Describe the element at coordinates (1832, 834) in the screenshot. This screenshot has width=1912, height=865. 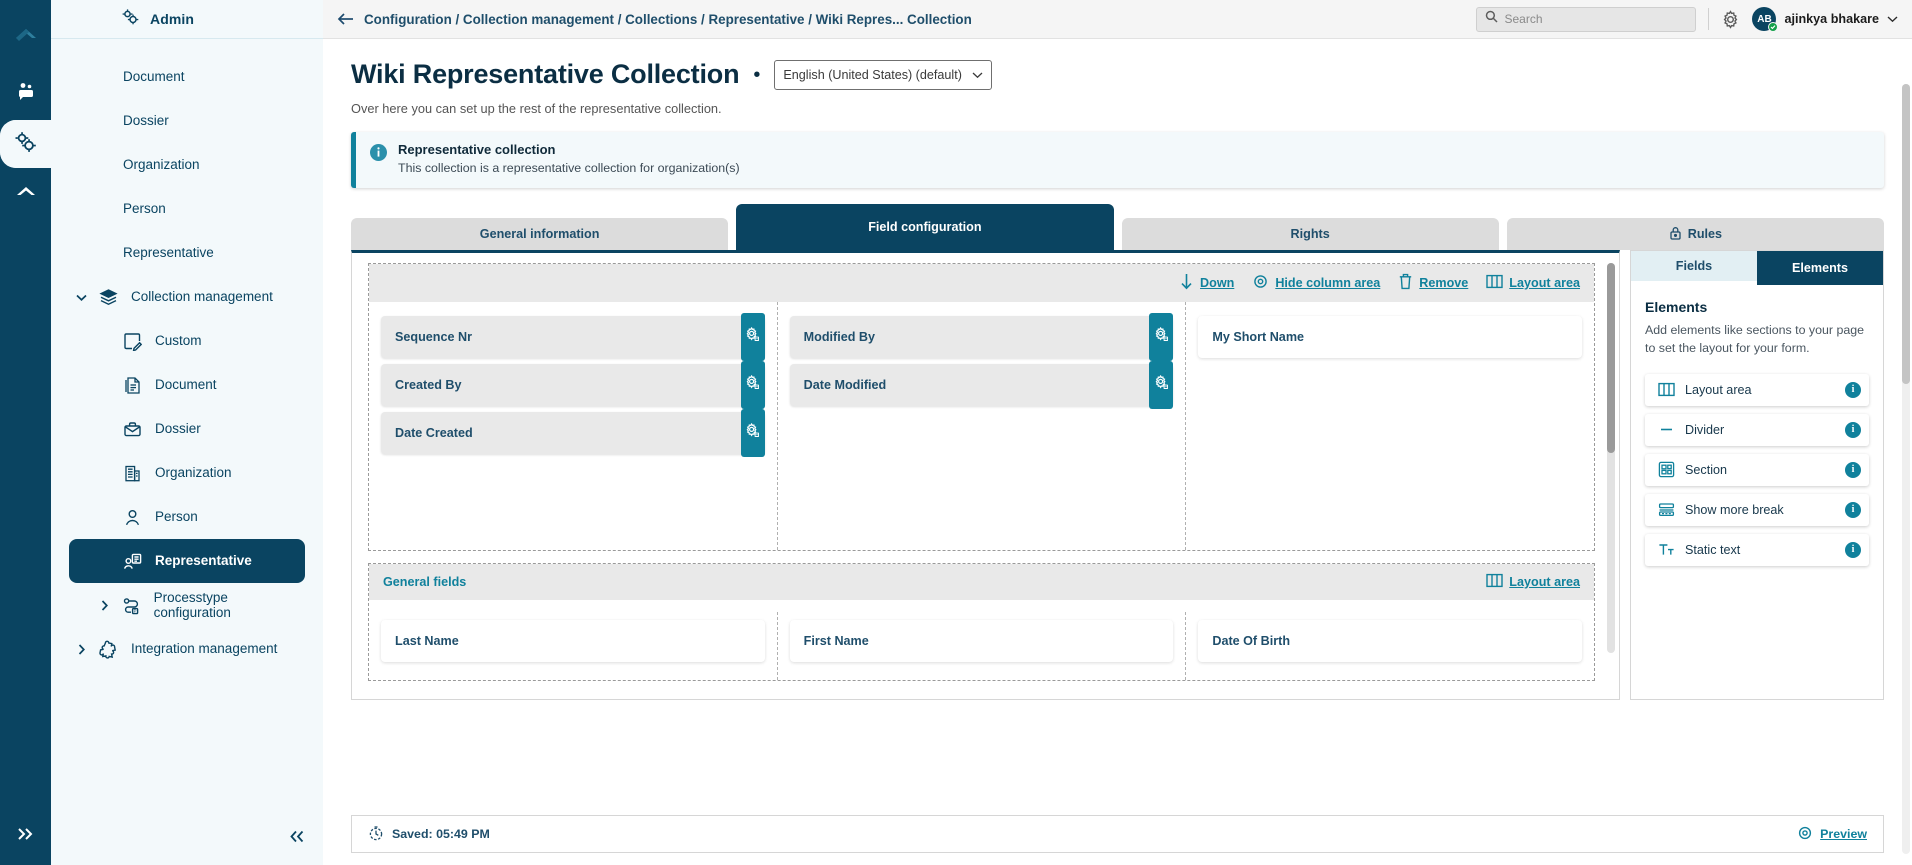
I see `preview-button: Preview` at that location.